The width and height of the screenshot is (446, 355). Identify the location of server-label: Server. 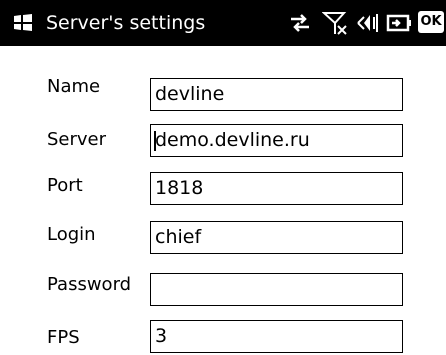
(77, 139).